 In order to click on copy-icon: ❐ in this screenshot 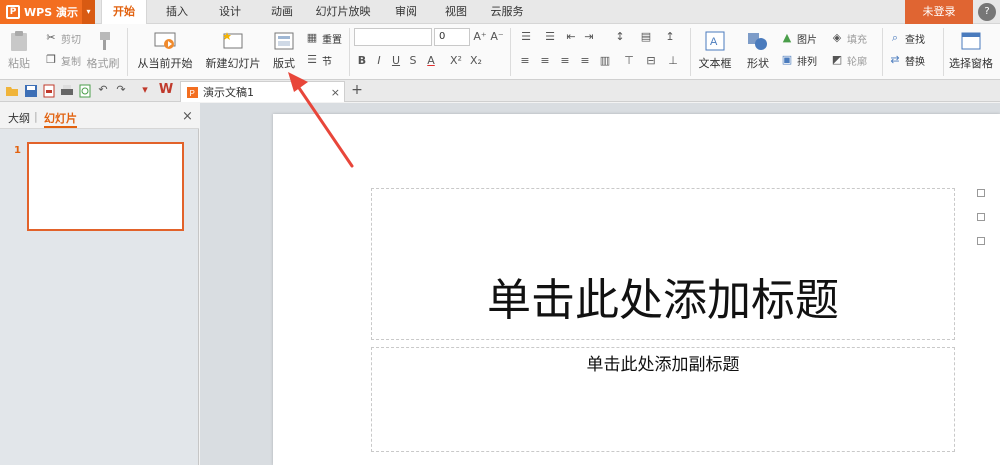, I will do `click(51, 59)`.